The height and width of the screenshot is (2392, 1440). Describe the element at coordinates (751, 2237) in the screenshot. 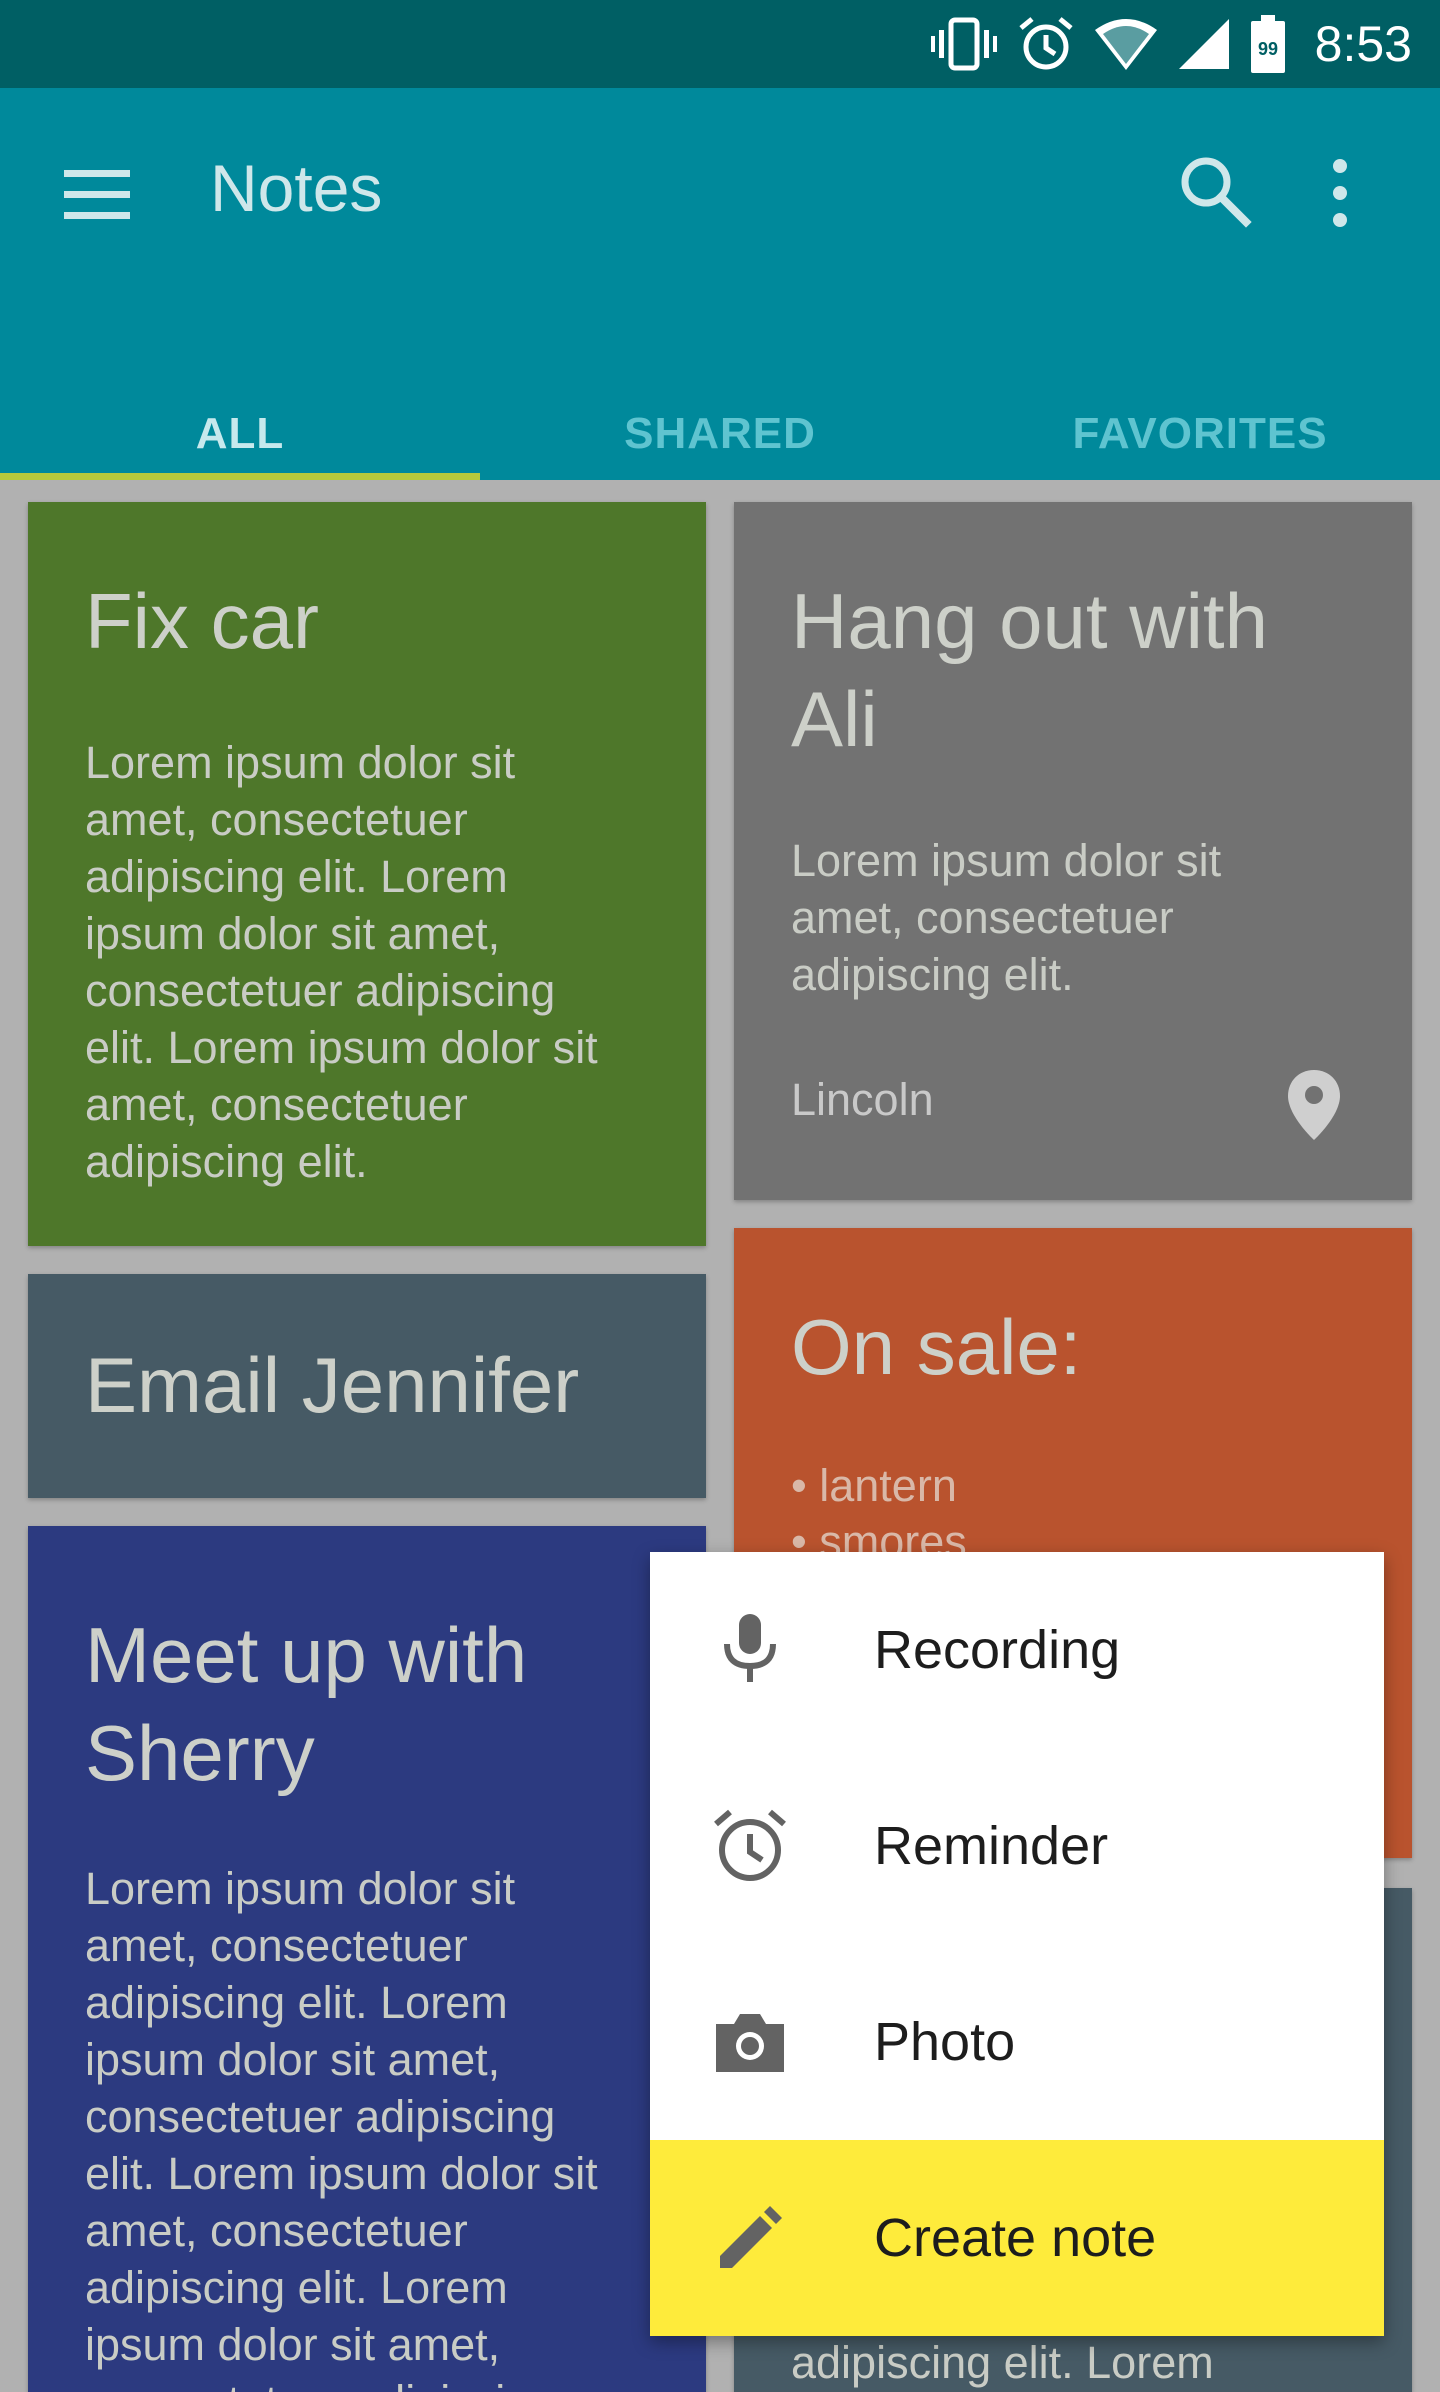

I see `pencil-icon` at that location.